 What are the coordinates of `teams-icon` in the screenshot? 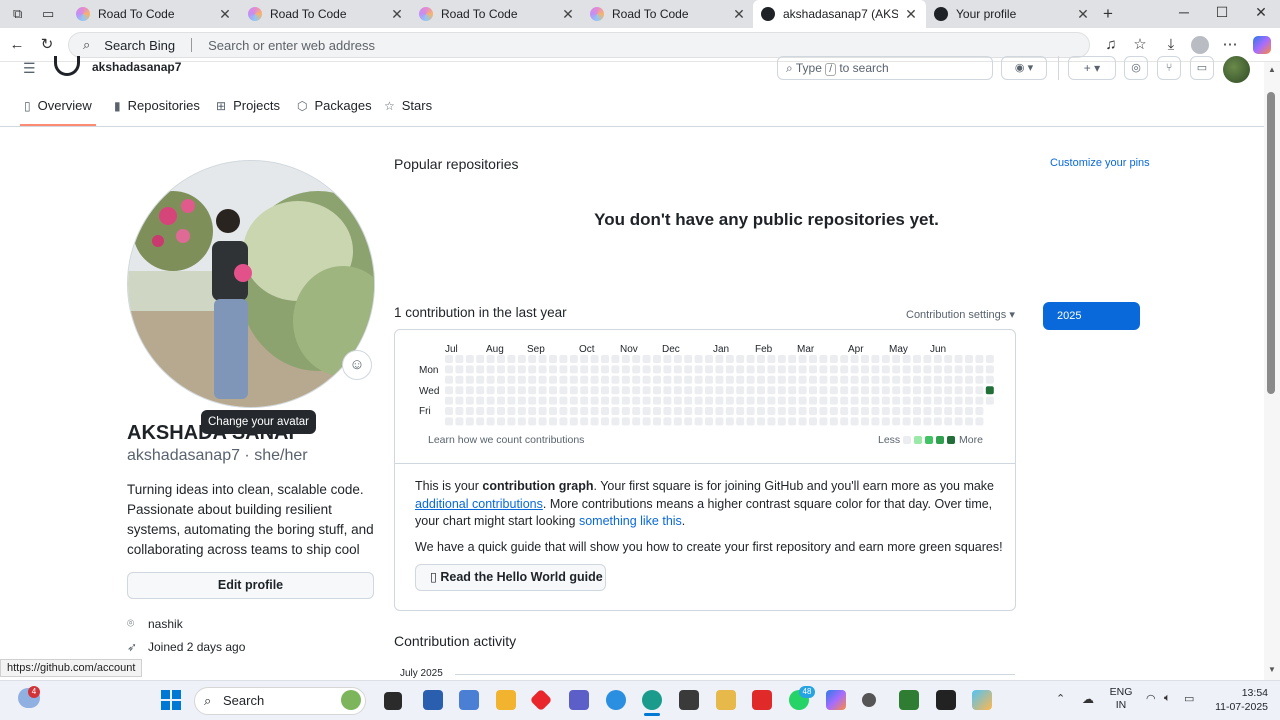 It's located at (579, 700).